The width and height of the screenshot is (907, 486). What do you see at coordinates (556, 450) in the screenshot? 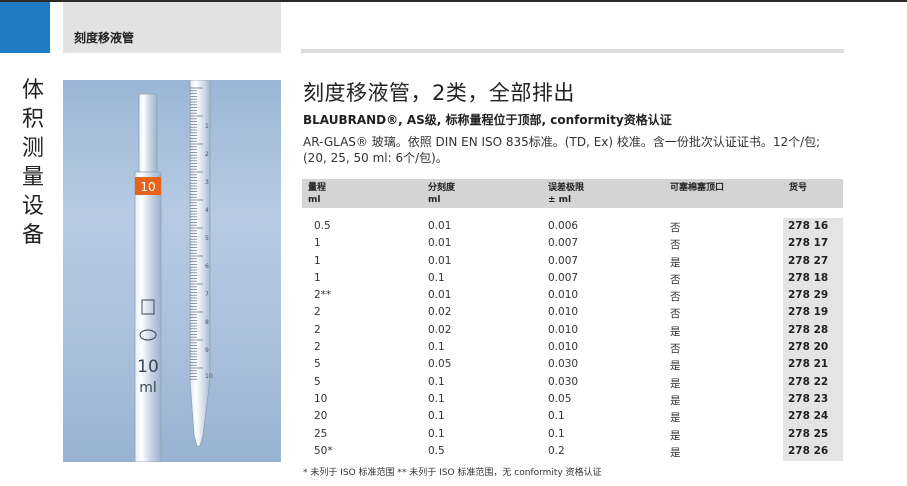
I see `cell-tolerance: 0.2` at bounding box center [556, 450].